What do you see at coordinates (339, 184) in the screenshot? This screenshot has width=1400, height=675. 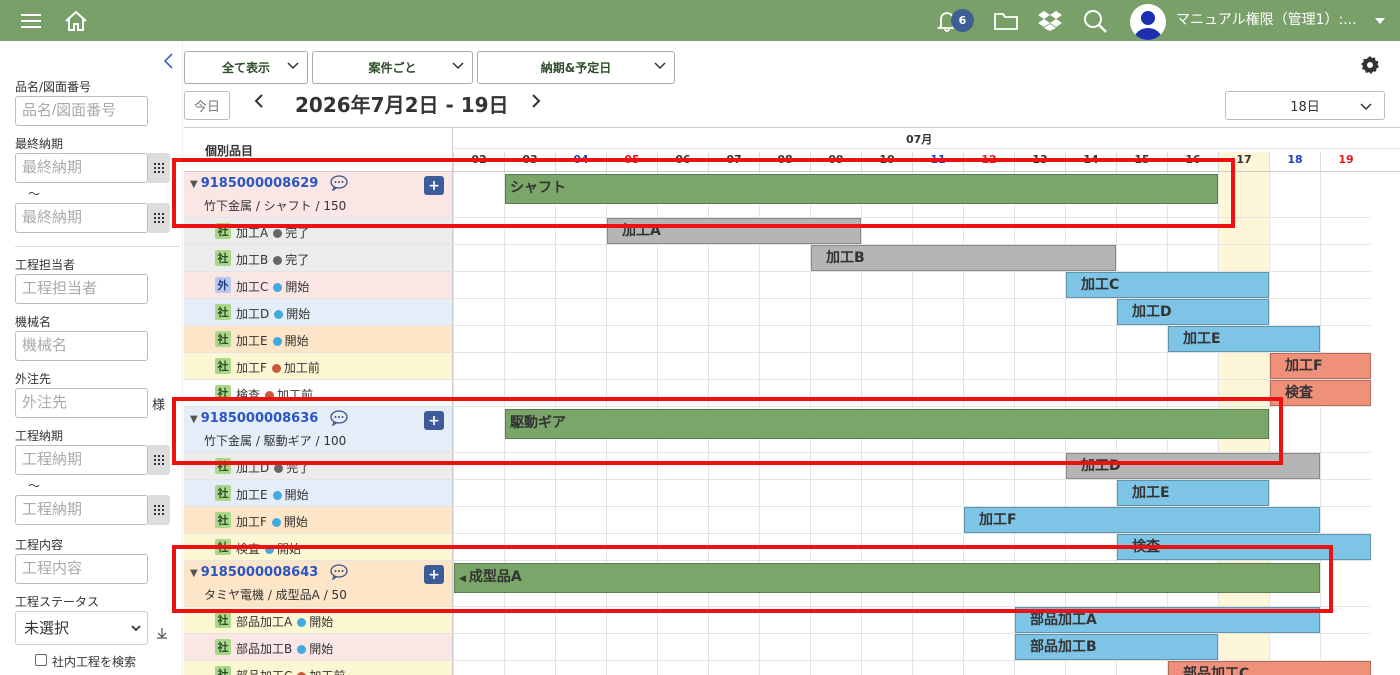 I see `comment-bubble-icon` at bounding box center [339, 184].